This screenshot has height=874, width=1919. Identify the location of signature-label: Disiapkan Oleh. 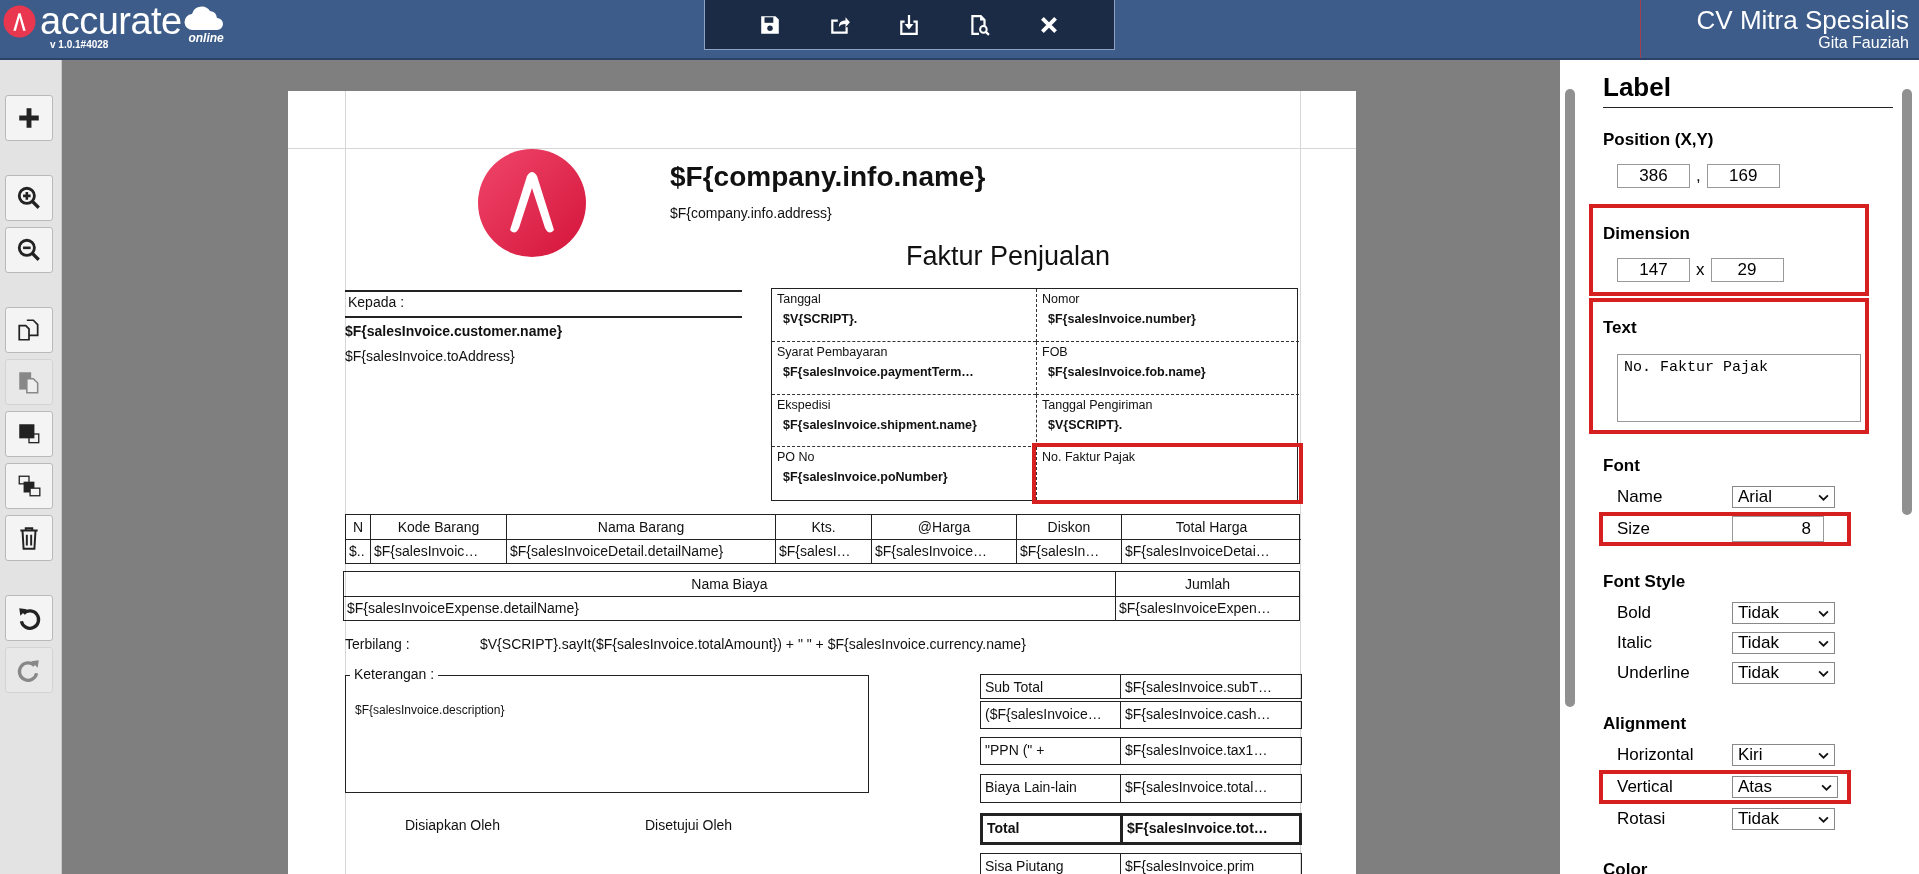
(452, 825).